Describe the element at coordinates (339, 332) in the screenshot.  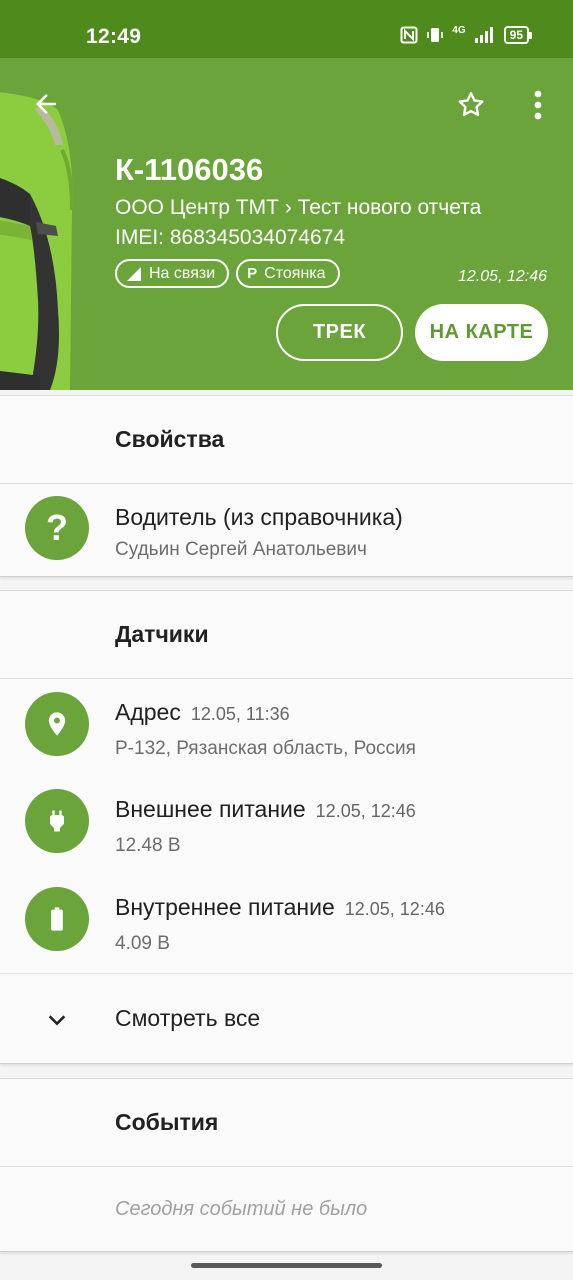
I see `track-button: ТРЕК` at that location.